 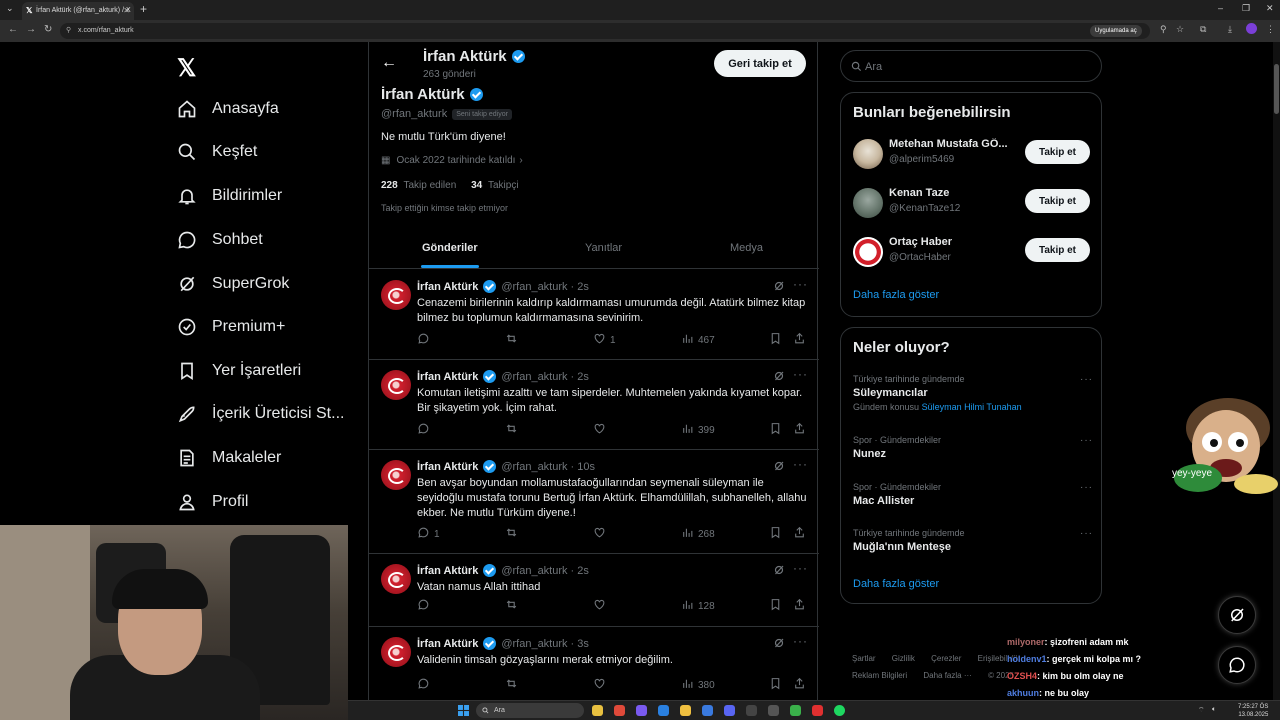 What do you see at coordinates (973, 447) in the screenshot?
I see `trend-item: Spor · Gündemdekiler Nunez ···` at bounding box center [973, 447].